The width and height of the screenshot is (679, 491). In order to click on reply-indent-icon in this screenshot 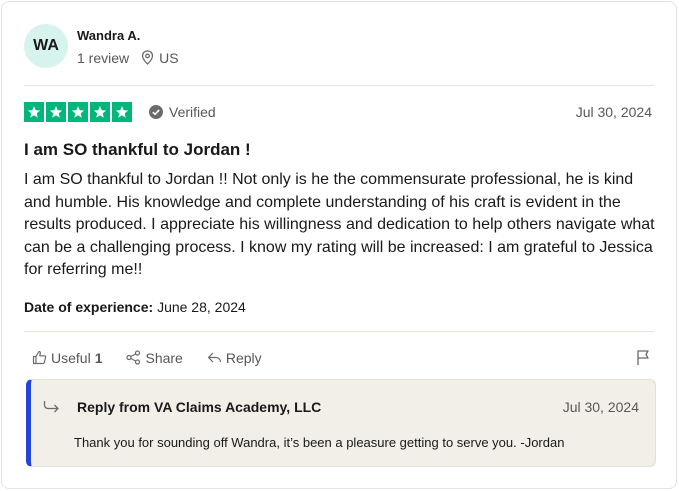, I will do `click(52, 407)`.